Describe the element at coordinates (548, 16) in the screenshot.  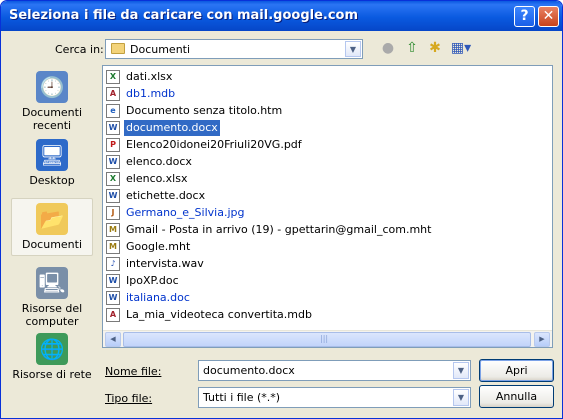
I see `close-button: ✕` at that location.